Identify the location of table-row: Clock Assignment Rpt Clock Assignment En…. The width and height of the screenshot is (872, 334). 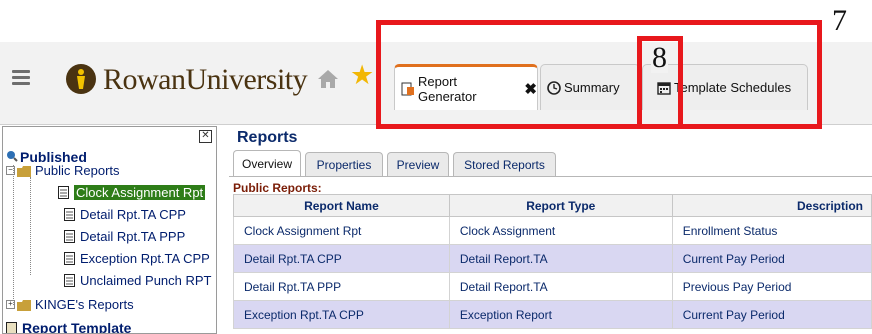
(552, 230).